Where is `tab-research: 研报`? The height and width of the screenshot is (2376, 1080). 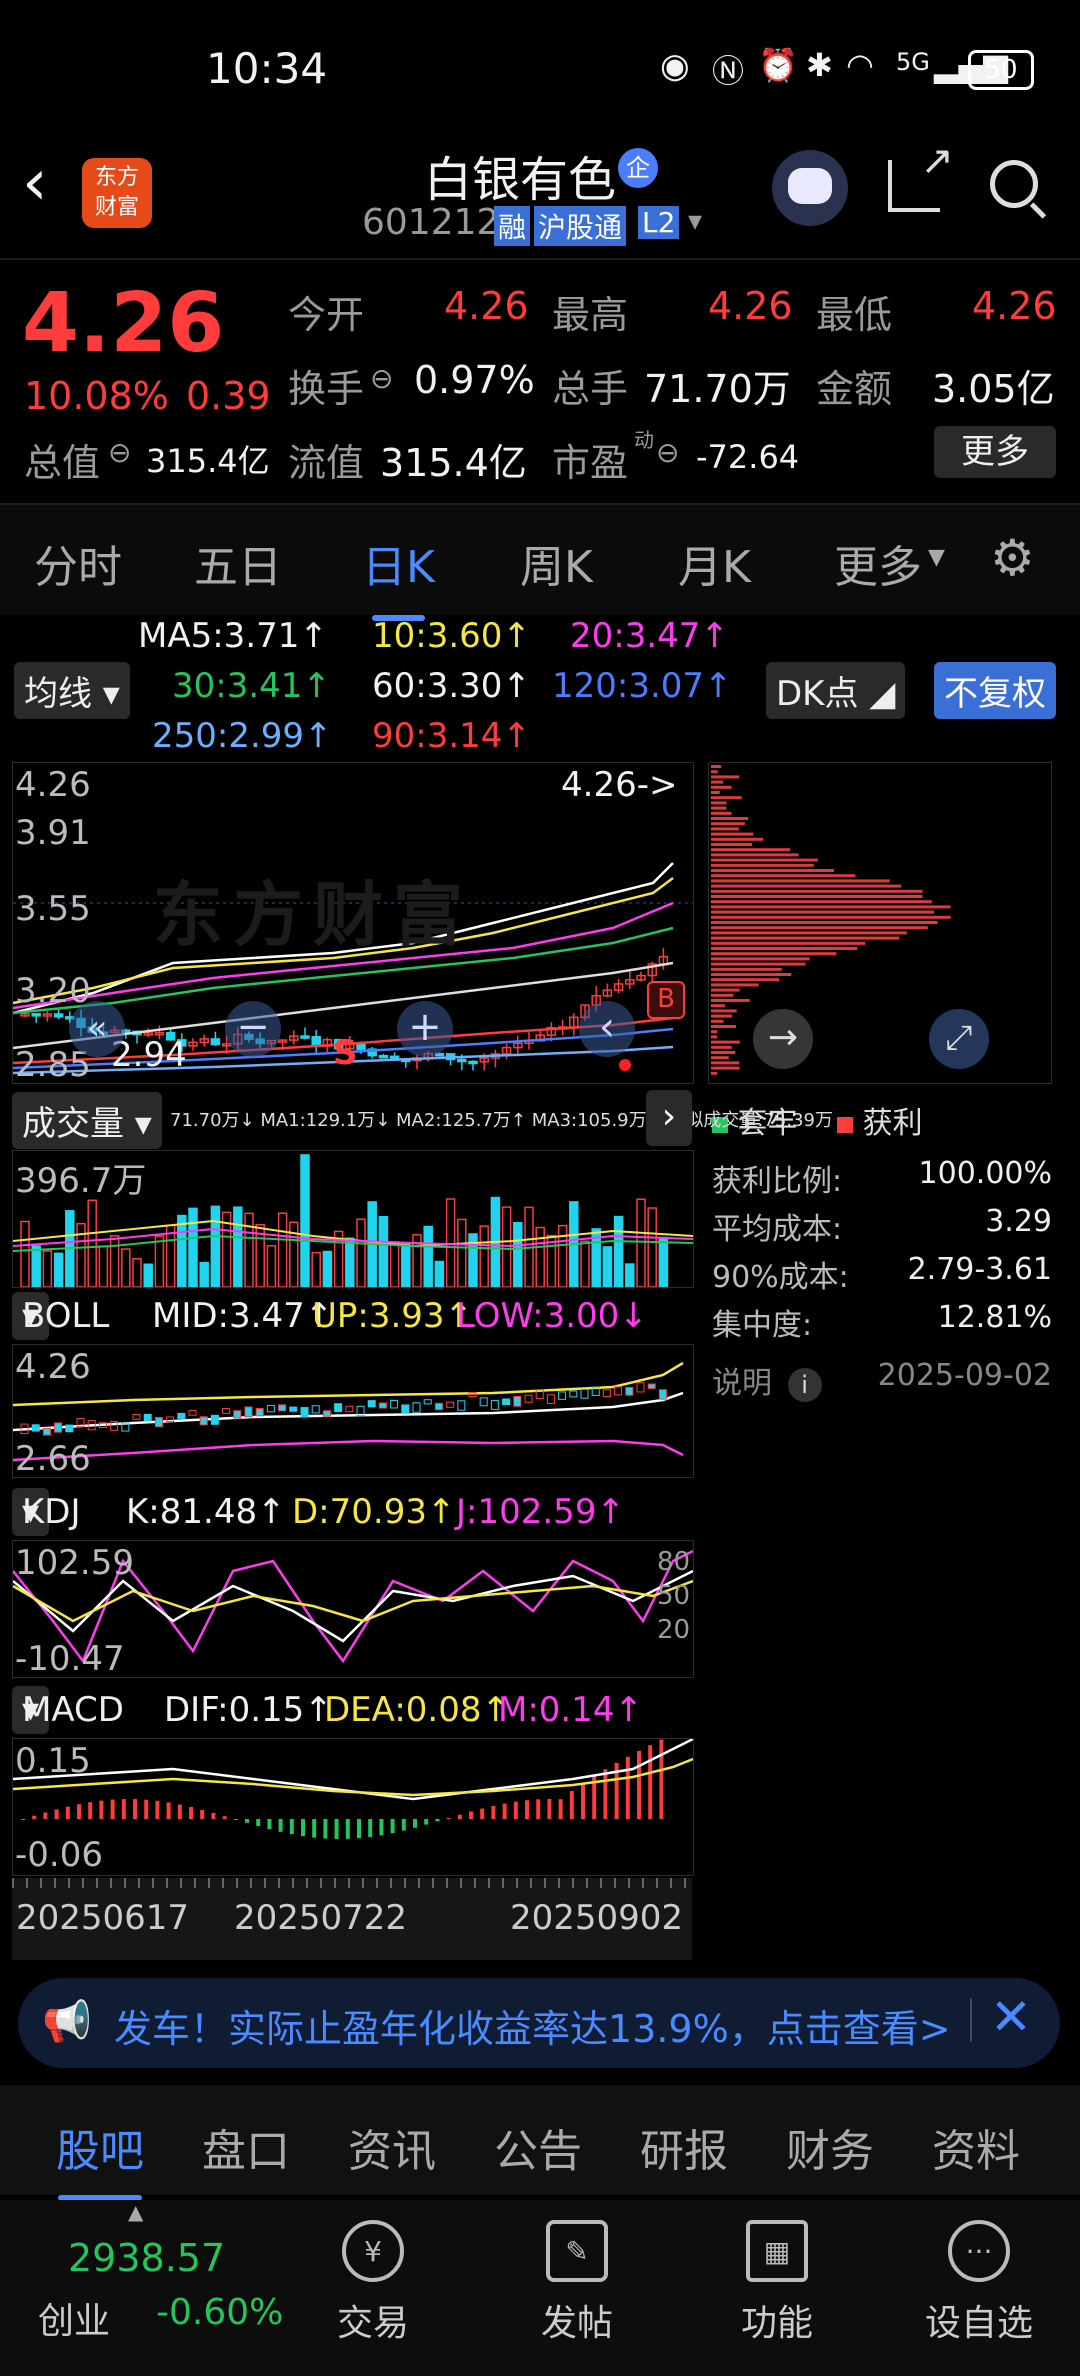 tab-research: 研报 is located at coordinates (684, 2147).